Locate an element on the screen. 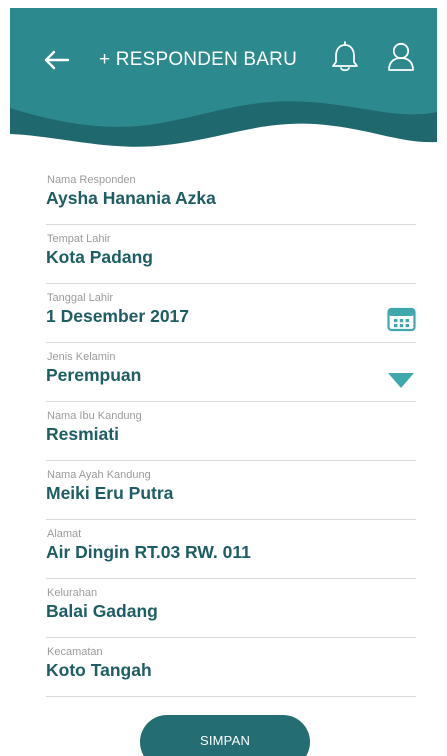  save-button-label: SIMPAN is located at coordinates (225, 740).